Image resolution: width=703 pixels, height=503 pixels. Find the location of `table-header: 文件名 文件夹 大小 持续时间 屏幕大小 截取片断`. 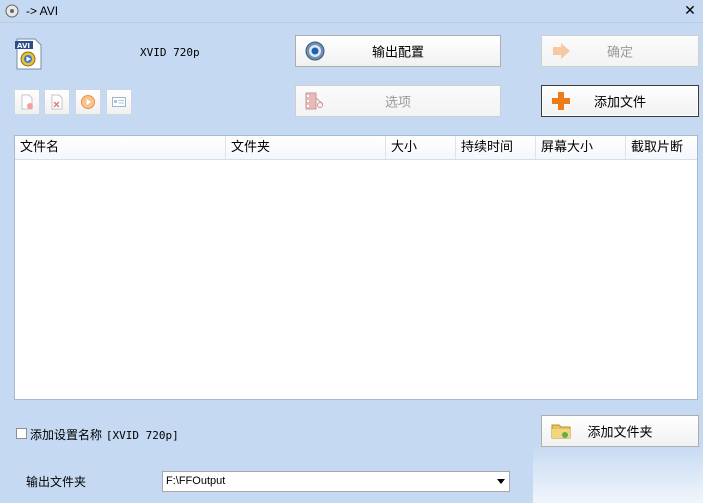

table-header: 文件名 文件夹 大小 持续时间 屏幕大小 截取片断 is located at coordinates (356, 148).